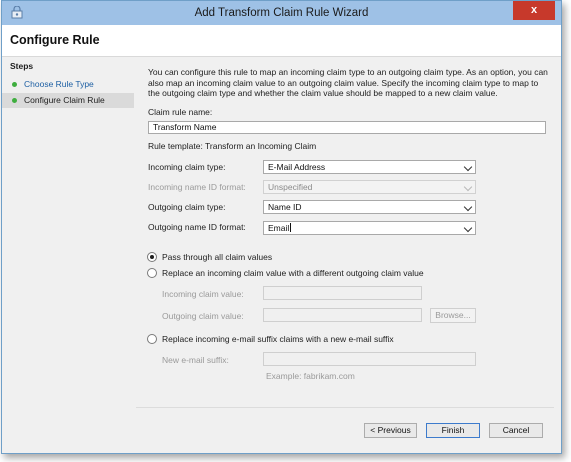 This screenshot has width=571, height=462. What do you see at coordinates (290, 187) in the screenshot?
I see `incoming-name-id-value: Unspecified` at bounding box center [290, 187].